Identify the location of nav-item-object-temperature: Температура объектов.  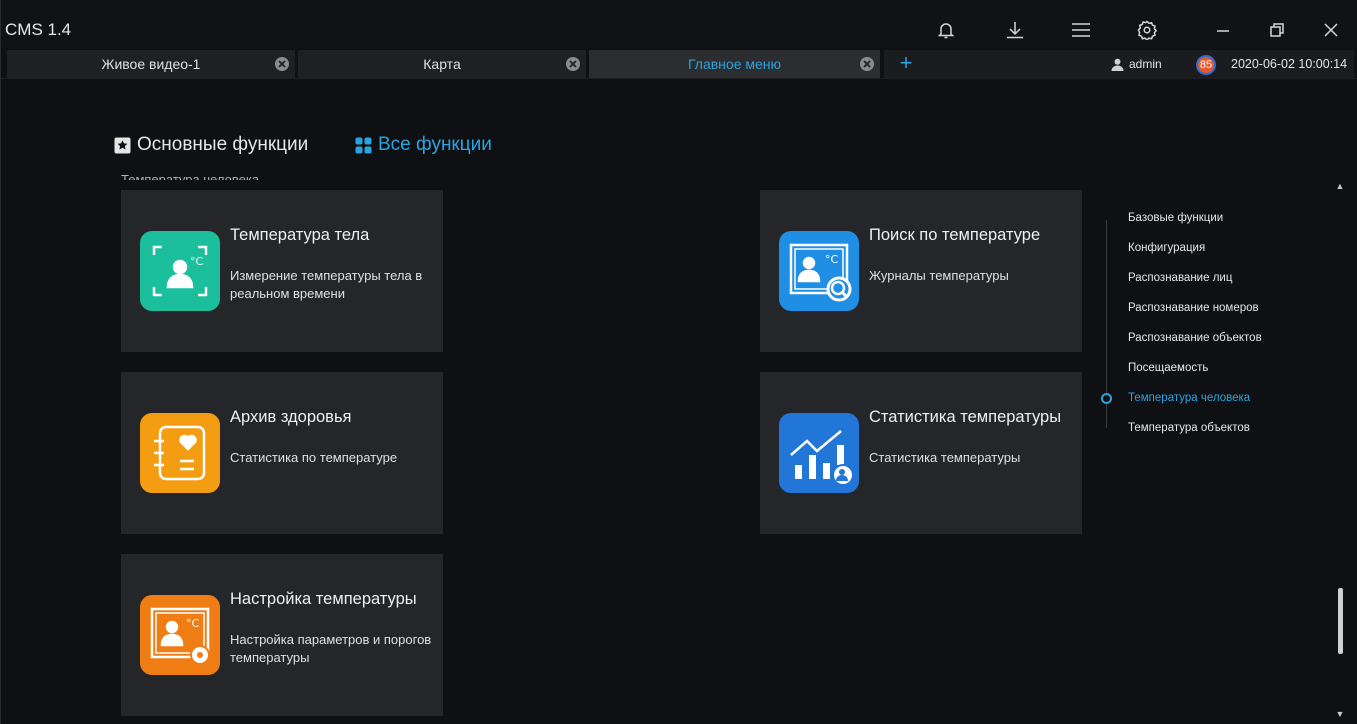
(1189, 428).